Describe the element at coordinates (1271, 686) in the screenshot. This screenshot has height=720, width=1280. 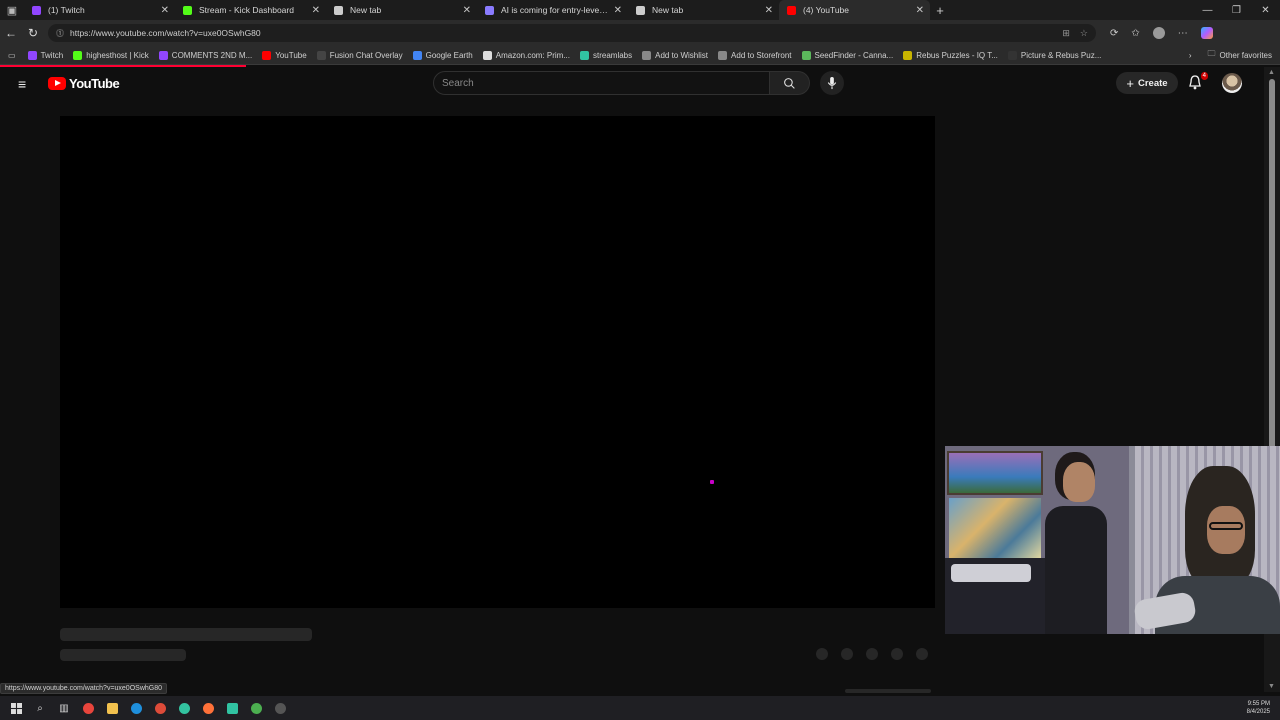
I see `scroll-down-icon: ▼` at that location.